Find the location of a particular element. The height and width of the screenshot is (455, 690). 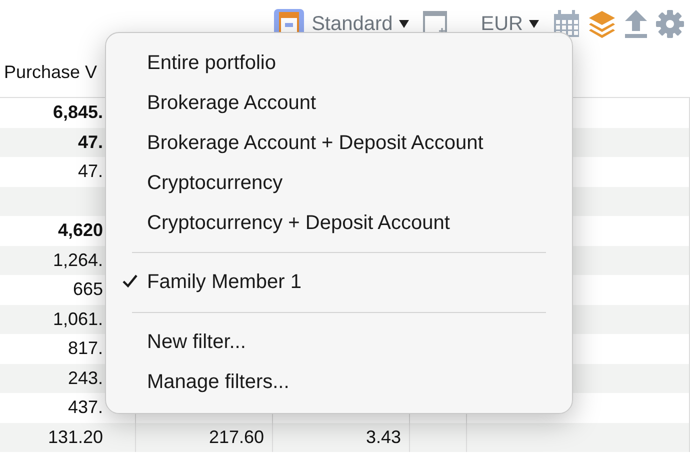

table-cell: 437. is located at coordinates (85, 407).